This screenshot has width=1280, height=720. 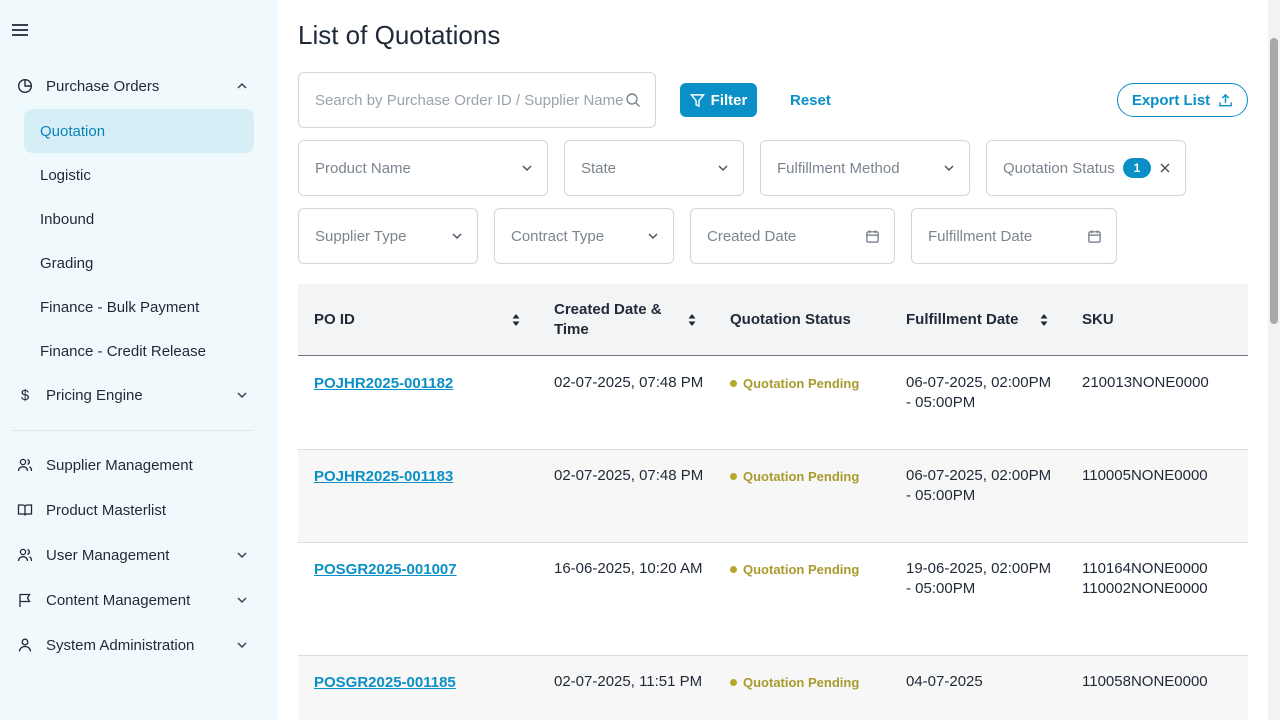 I want to click on supplier-type-select: Supplier Type, so click(x=388, y=236).